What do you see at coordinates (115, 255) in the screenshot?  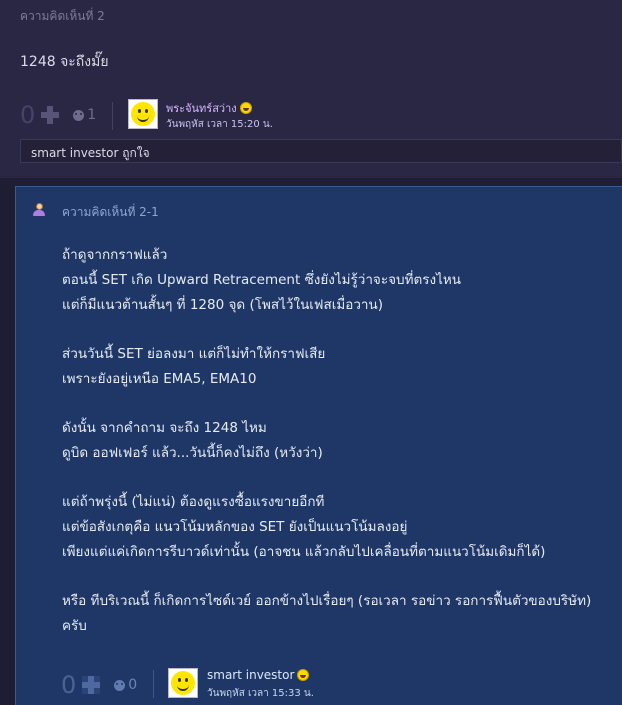 I see `text-line: ถ้าดูจากกราฟแล้ว` at bounding box center [115, 255].